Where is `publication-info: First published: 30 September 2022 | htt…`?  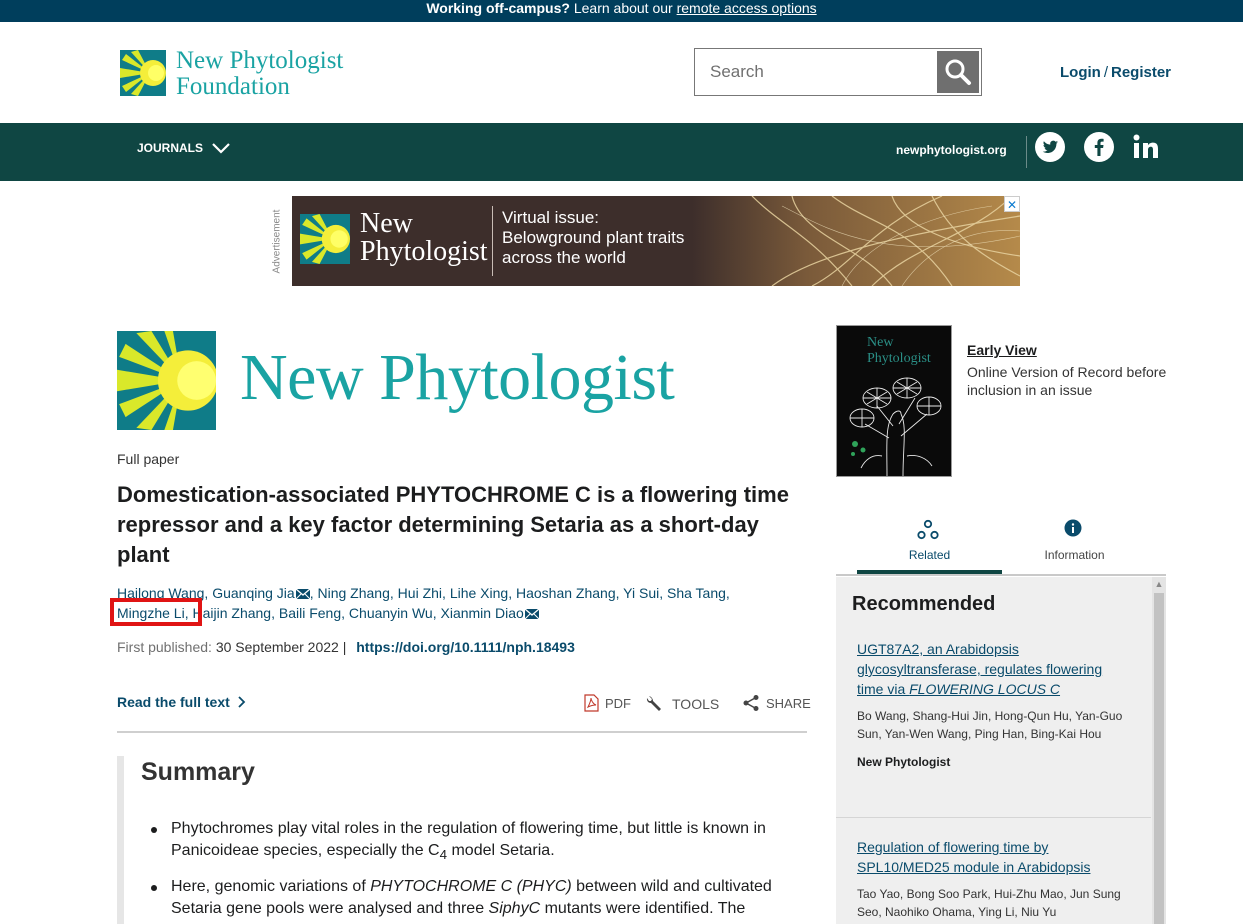
publication-info: First published: 30 September 2022 | htt… is located at coordinates (346, 647).